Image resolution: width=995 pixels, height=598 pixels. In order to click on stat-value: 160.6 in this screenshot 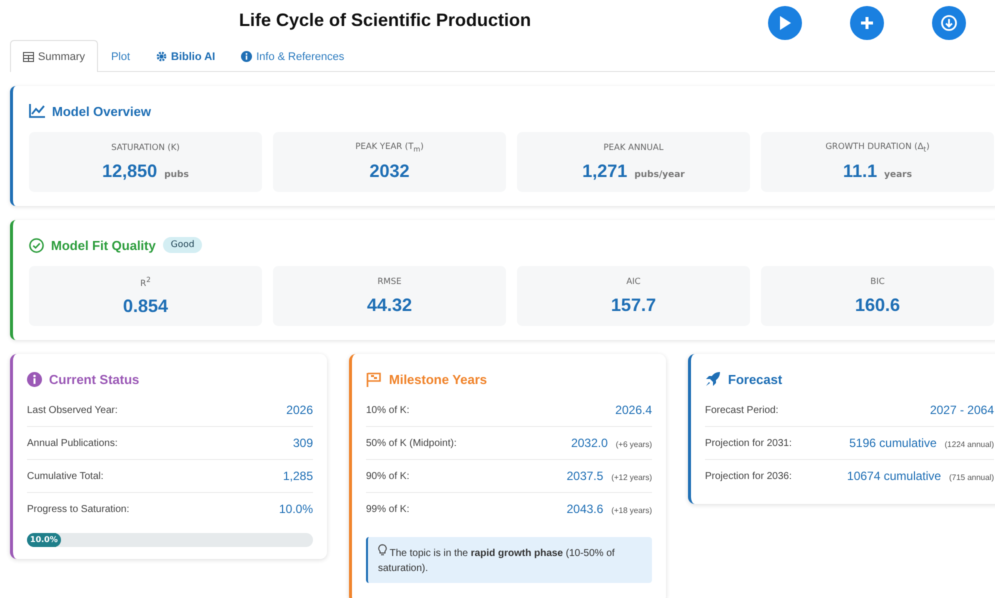, I will do `click(877, 305)`.